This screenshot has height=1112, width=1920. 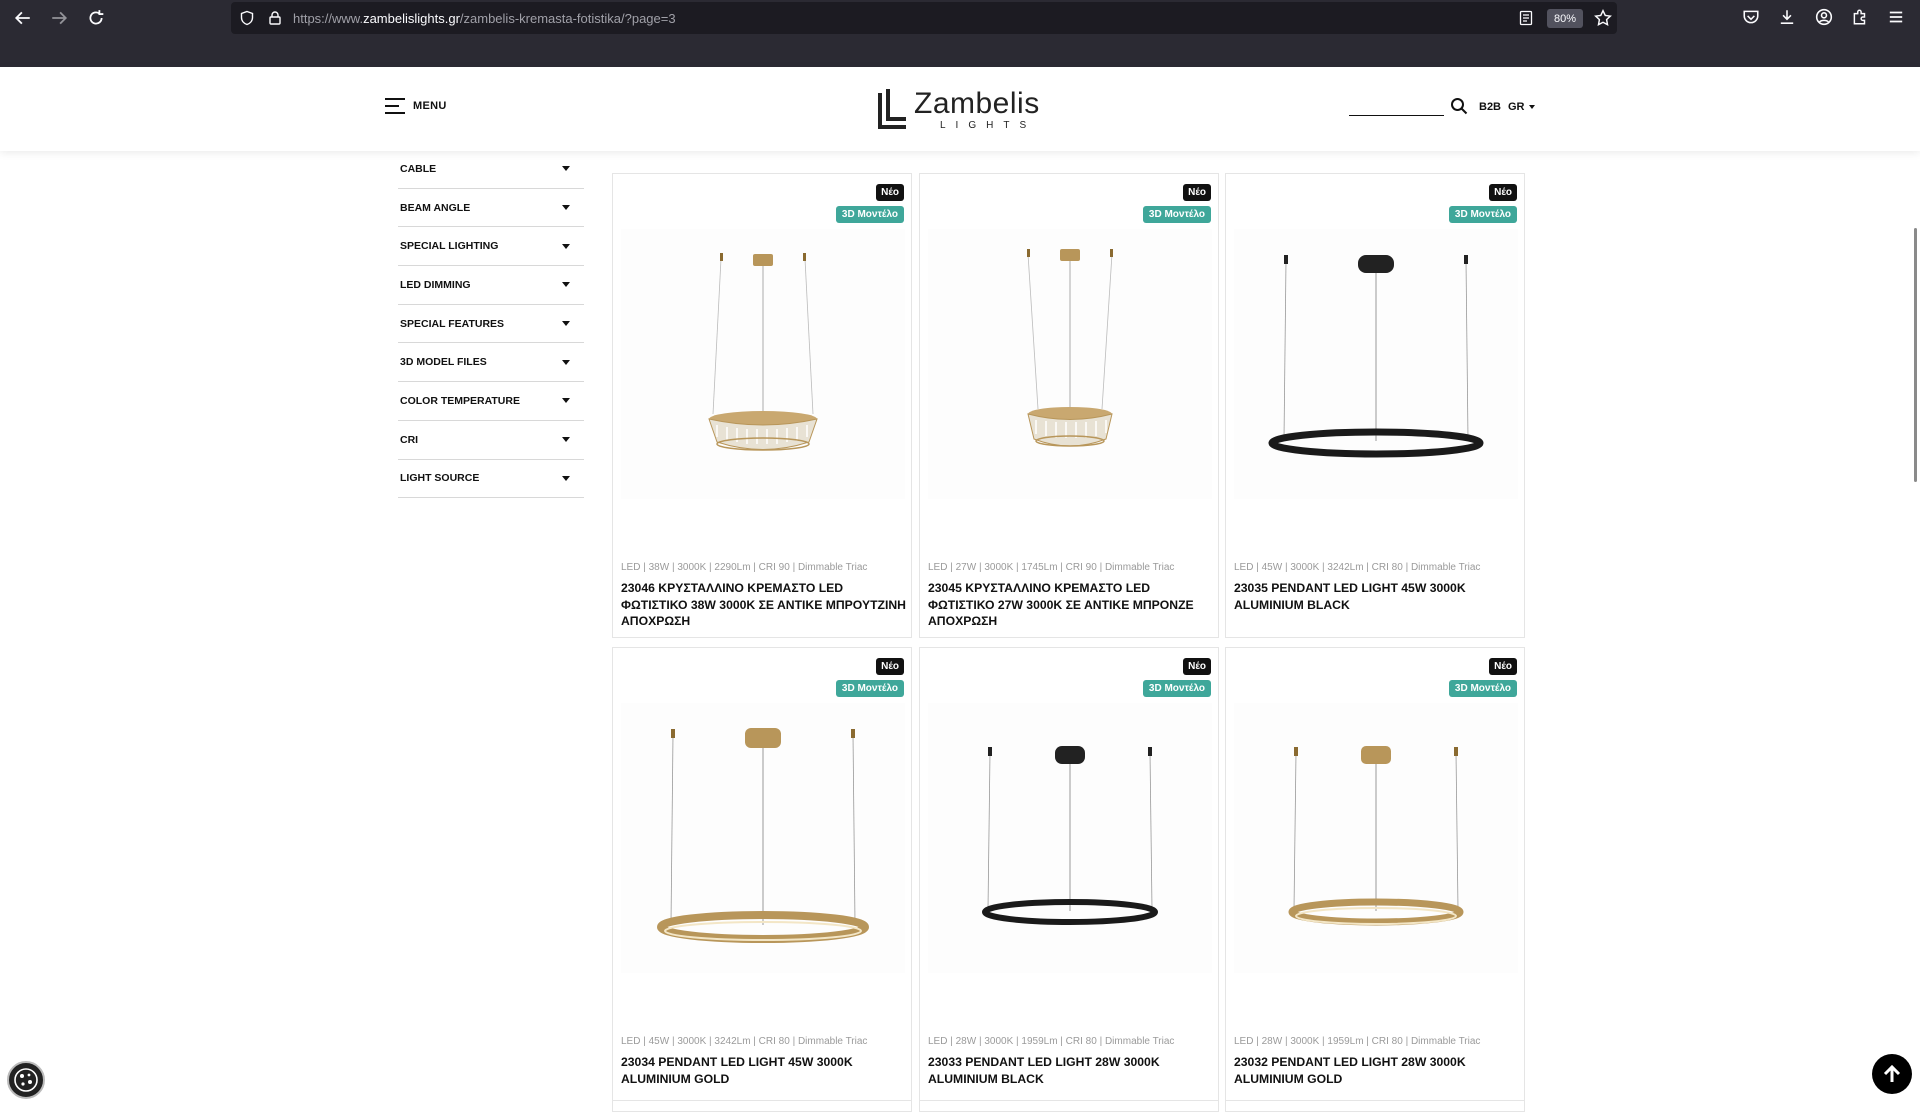 I want to click on filter-3d-model-files: 3D MODEL FILES, so click(x=491, y=363).